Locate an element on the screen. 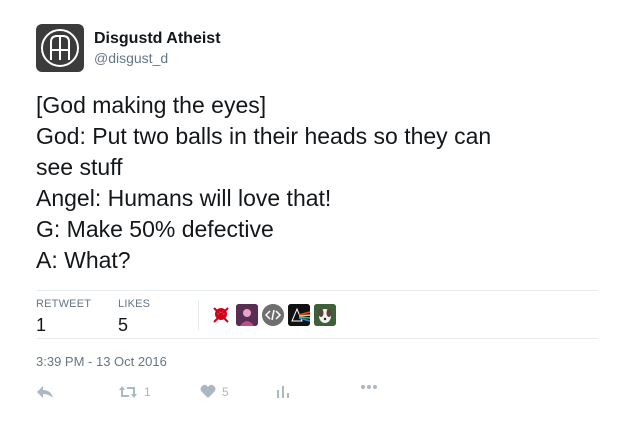  user-handle: @disgust_d is located at coordinates (157, 58).